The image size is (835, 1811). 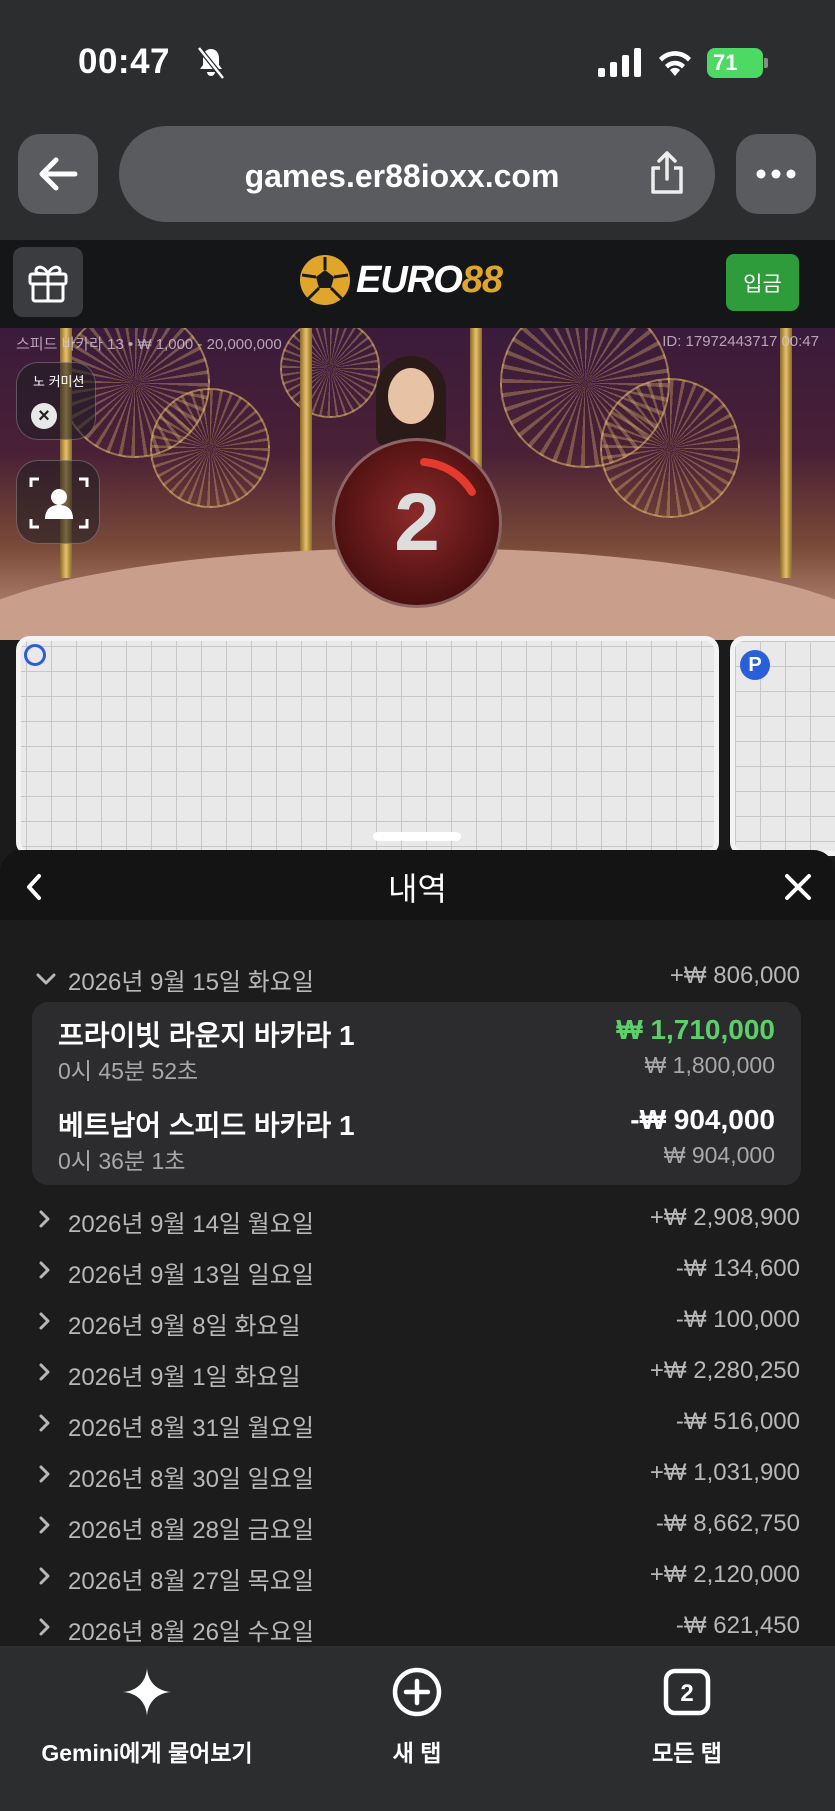 What do you see at coordinates (417, 1753) in the screenshot?
I see `new-tab-label: 새 탭` at bounding box center [417, 1753].